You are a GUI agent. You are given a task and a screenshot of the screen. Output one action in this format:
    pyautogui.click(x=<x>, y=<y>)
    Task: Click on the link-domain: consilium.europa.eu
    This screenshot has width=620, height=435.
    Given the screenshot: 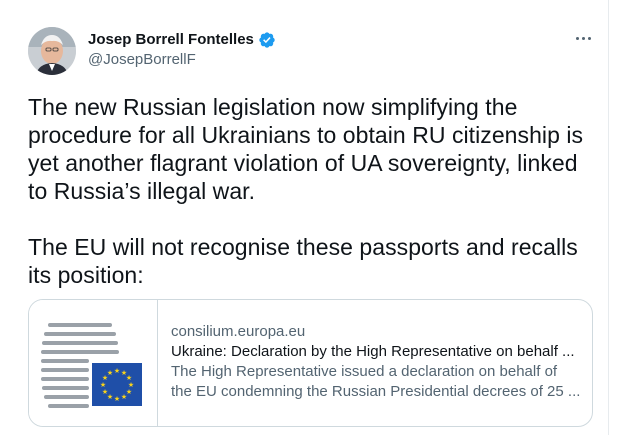 What is the action you would take?
    pyautogui.click(x=238, y=331)
    